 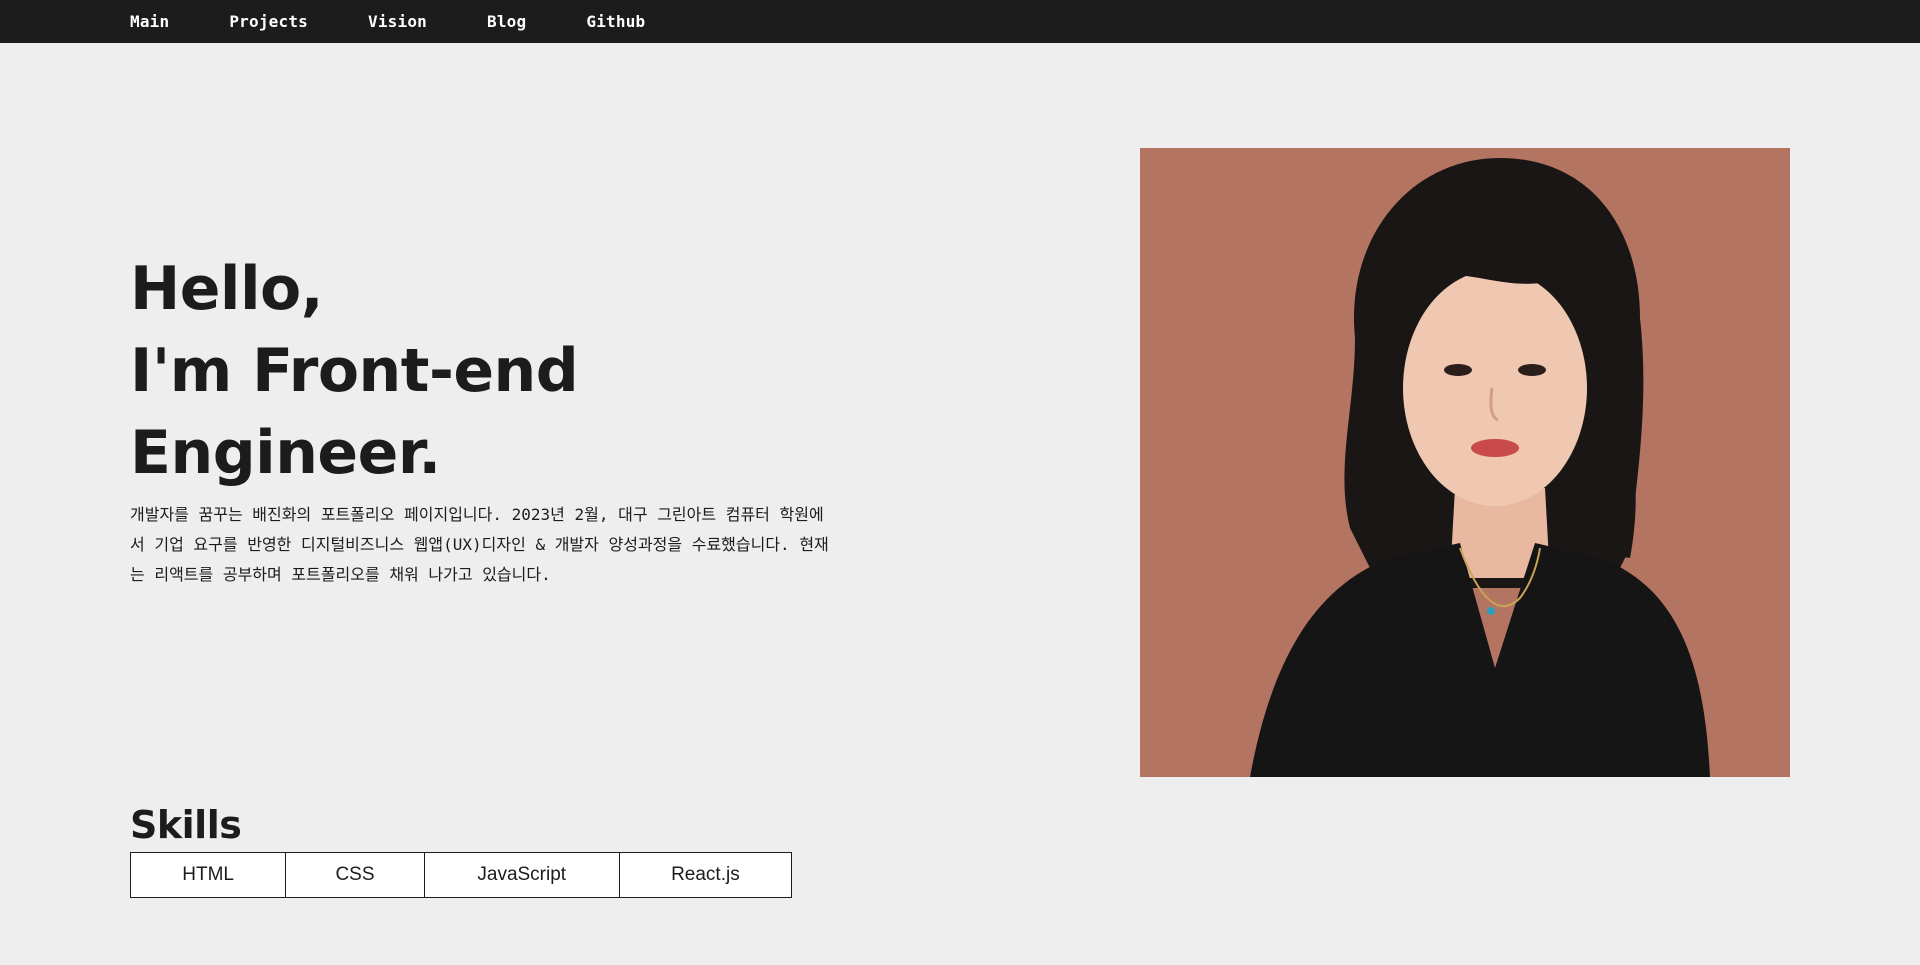 I want to click on top-nav-bar: Main Projects Vision Blog Github, so click(x=960, y=21).